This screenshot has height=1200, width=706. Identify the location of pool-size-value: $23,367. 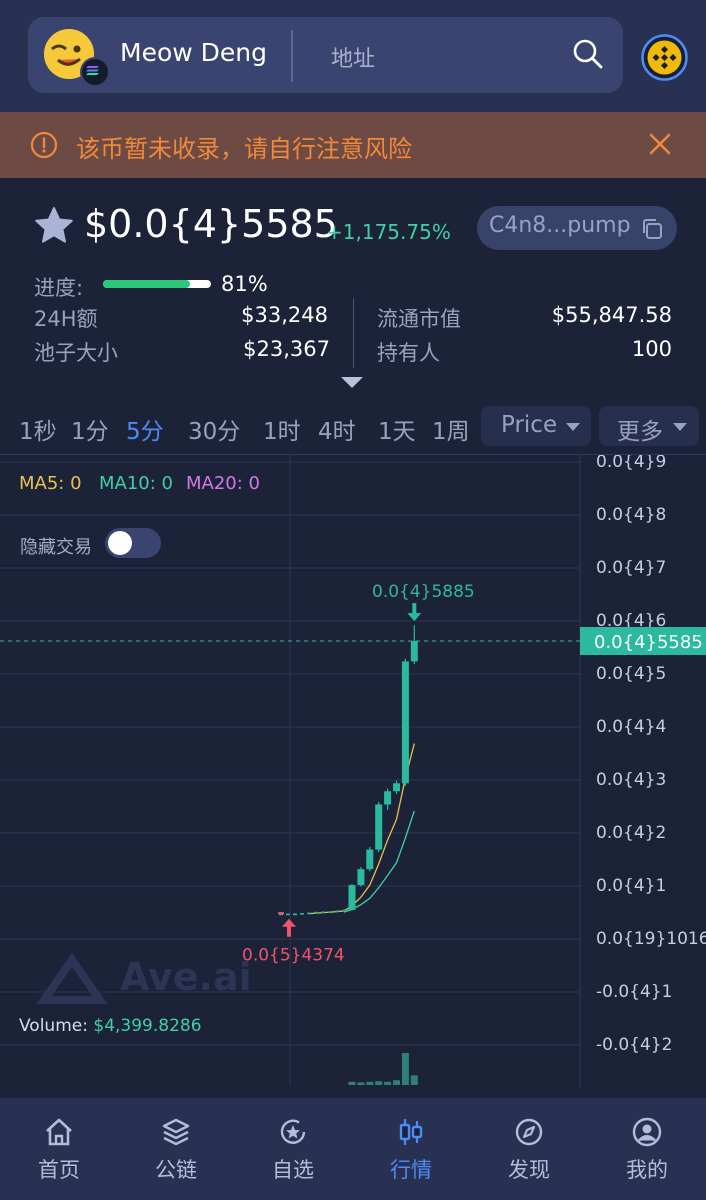
(286, 349).